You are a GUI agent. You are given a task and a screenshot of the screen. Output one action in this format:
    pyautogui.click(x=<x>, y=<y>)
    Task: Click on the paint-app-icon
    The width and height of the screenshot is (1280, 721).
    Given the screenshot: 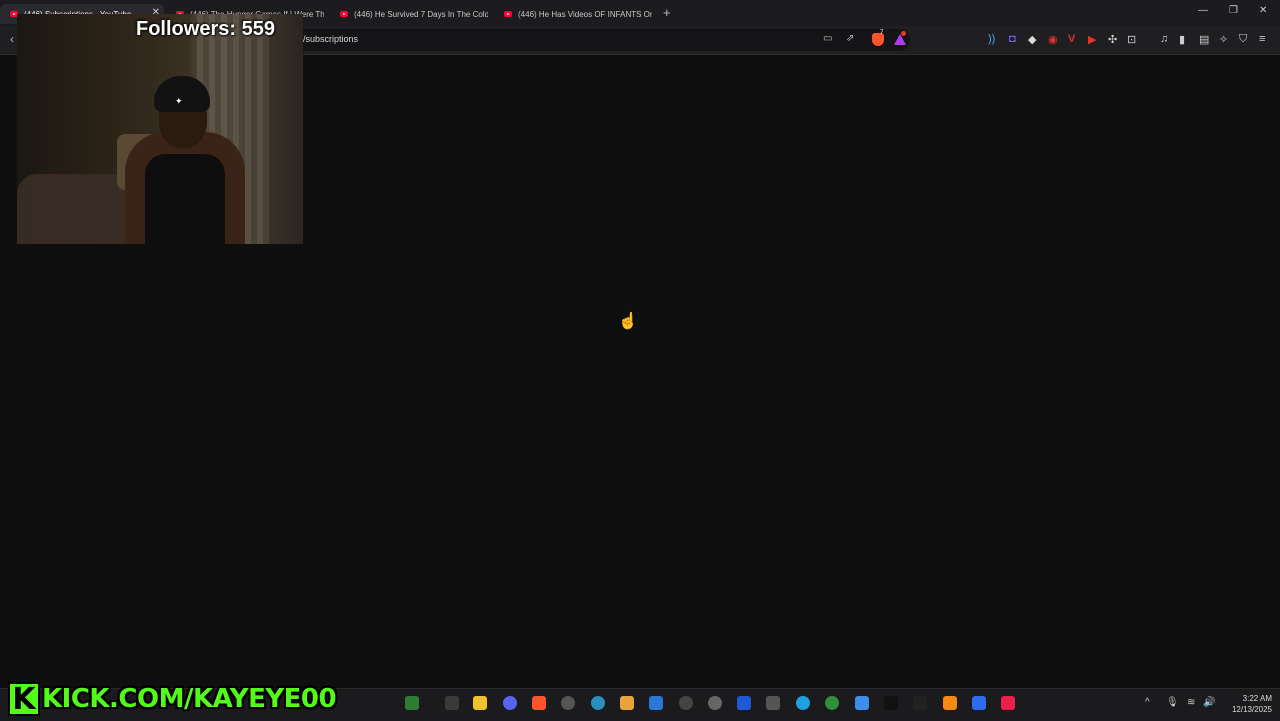 What is the action you would take?
    pyautogui.click(x=627, y=703)
    